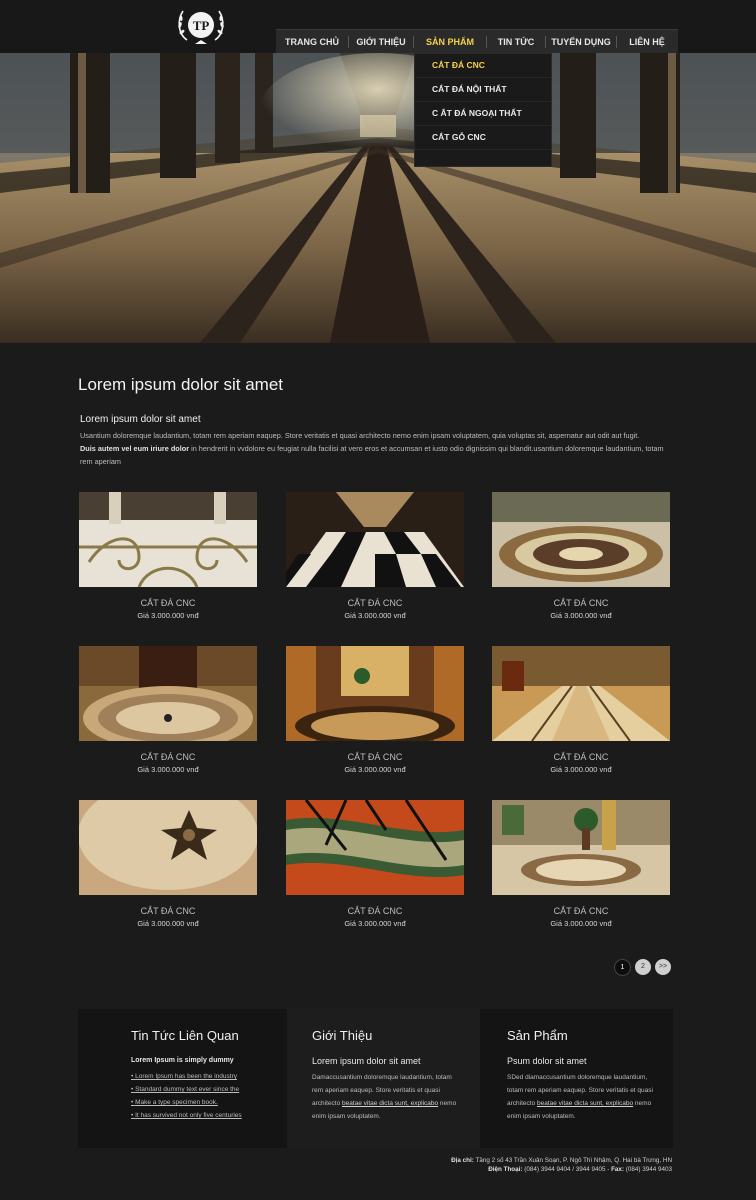 This screenshot has height=1200, width=756. What do you see at coordinates (185, 1035) in the screenshot?
I see `footer-news-title: Tin Tức Liên Quan` at bounding box center [185, 1035].